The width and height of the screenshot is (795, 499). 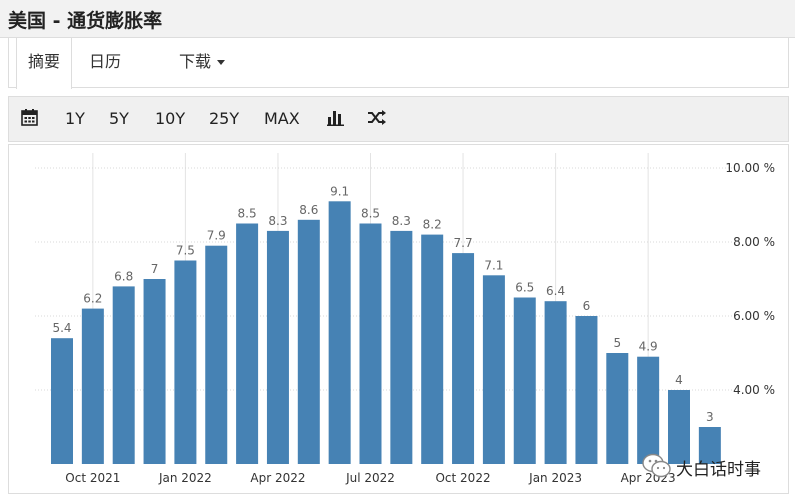 I want to click on bar-value-label: 6.2, so click(x=92, y=299).